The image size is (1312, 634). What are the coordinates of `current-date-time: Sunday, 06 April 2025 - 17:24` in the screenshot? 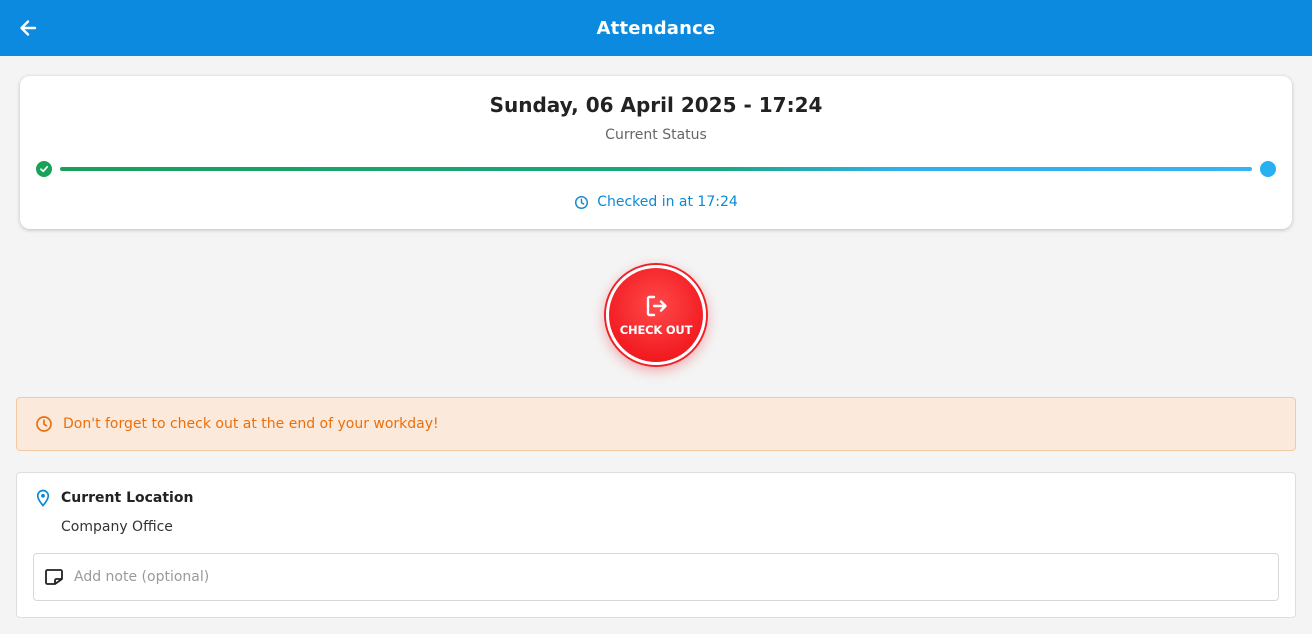 It's located at (656, 105).